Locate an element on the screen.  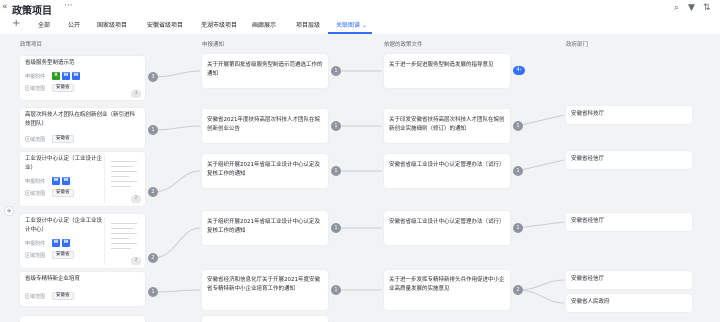
notice-card: 安徽省经济和信息化厅关于开展2021年度安徽省专精特新中小企业培育工作的通知 is located at coordinates (265, 290).